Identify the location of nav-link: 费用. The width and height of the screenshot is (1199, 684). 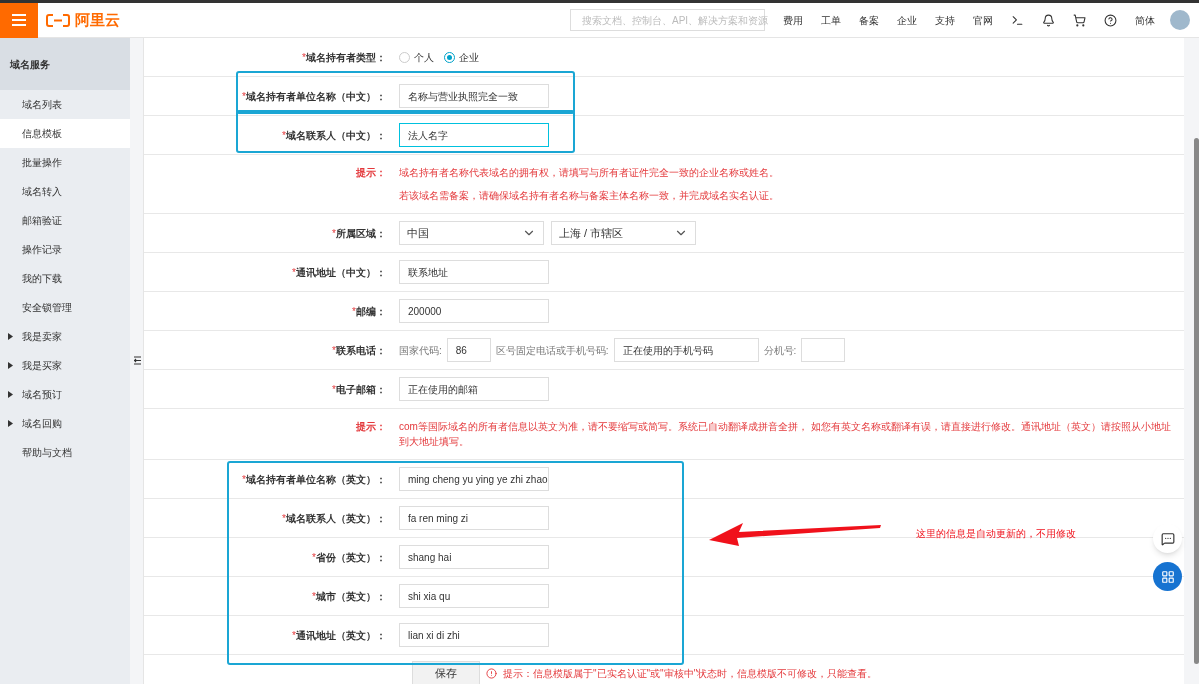
(793, 20).